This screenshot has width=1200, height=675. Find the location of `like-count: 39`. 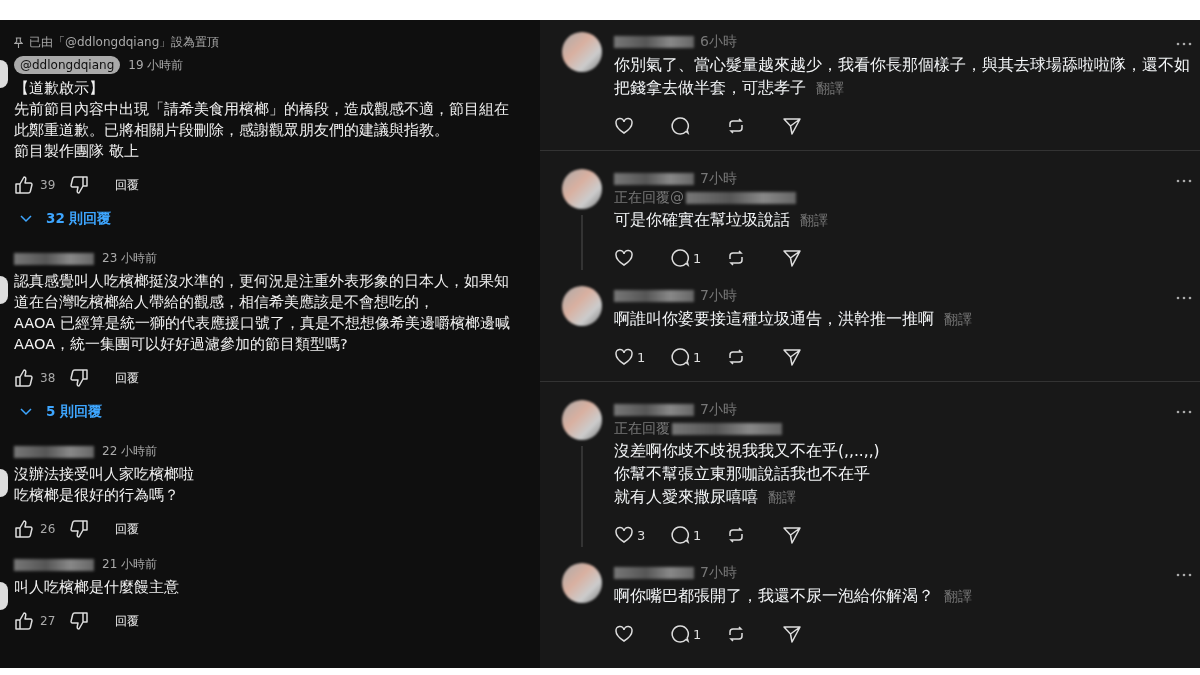

like-count: 39 is located at coordinates (48, 185).